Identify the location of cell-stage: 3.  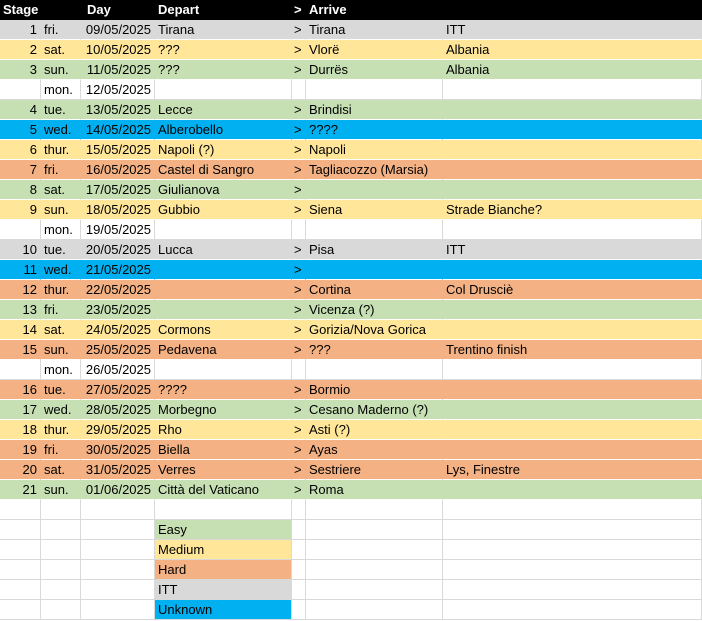
(20, 70).